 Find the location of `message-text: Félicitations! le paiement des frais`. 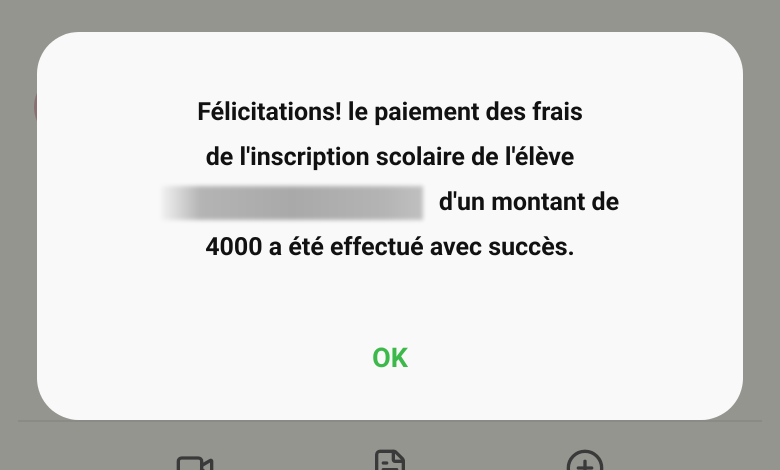

message-text: Félicitations! le paiement des frais is located at coordinates (390, 112).